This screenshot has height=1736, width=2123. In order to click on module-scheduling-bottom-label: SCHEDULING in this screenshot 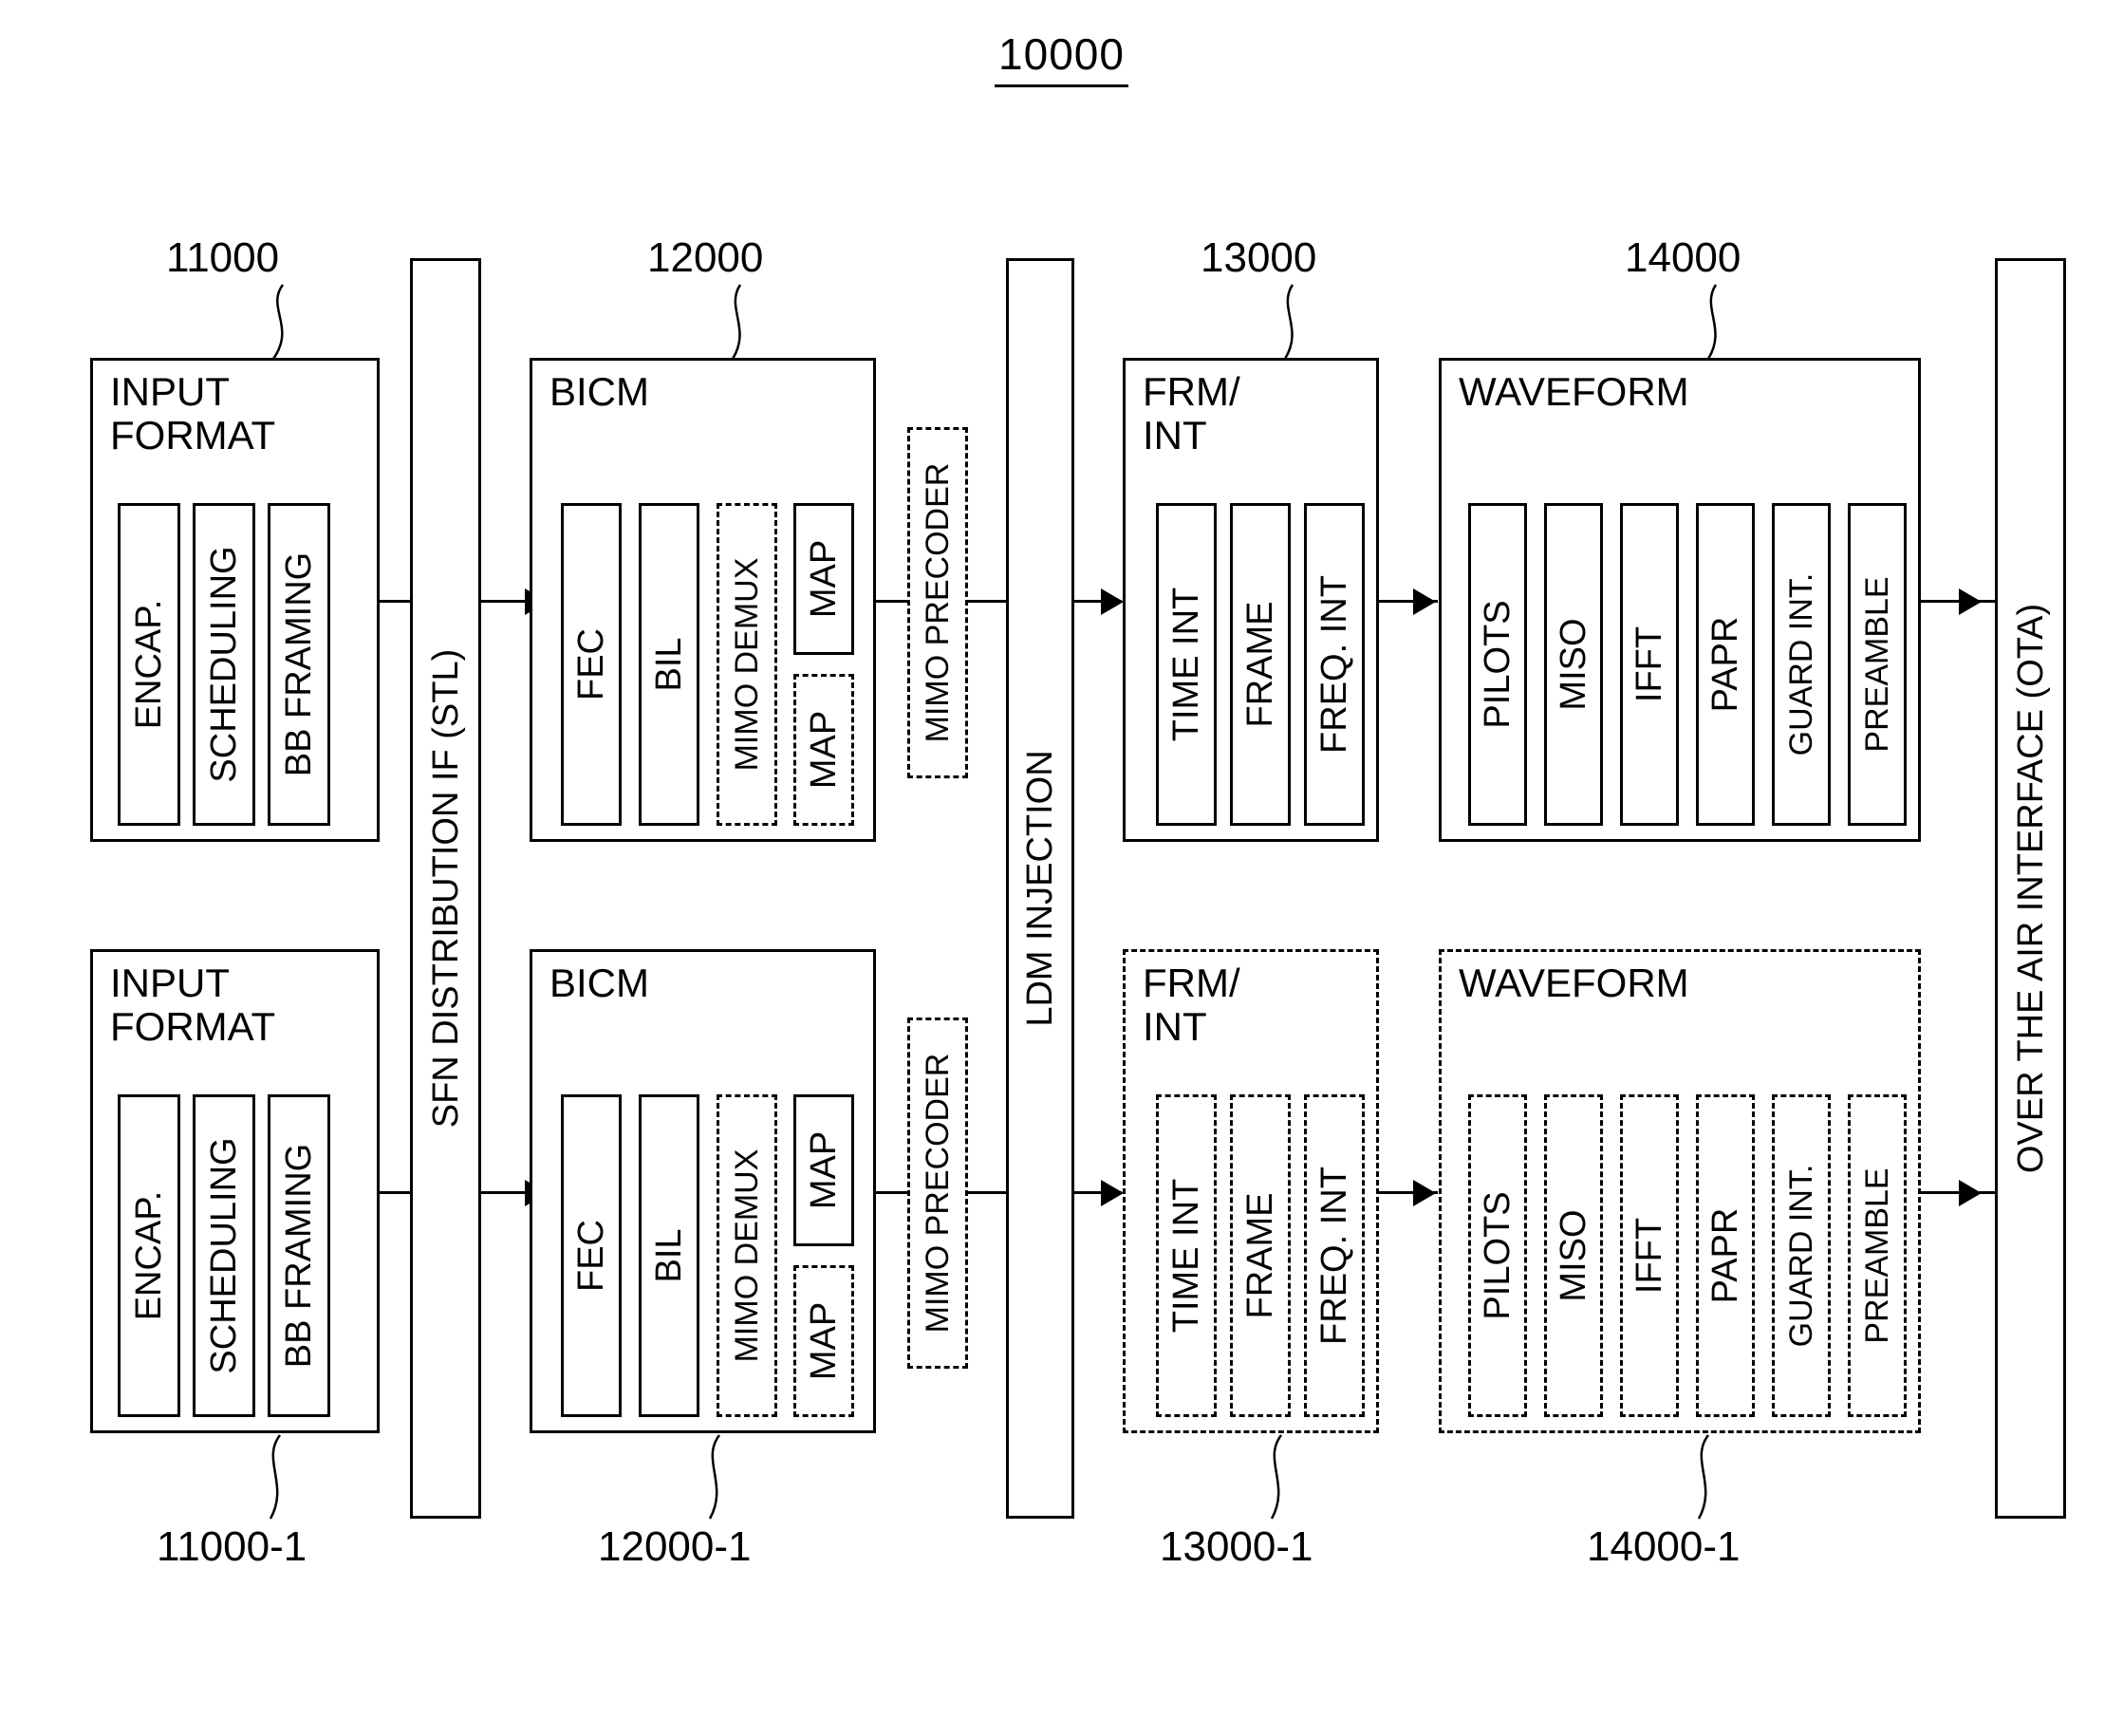, I will do `click(224, 1256)`.